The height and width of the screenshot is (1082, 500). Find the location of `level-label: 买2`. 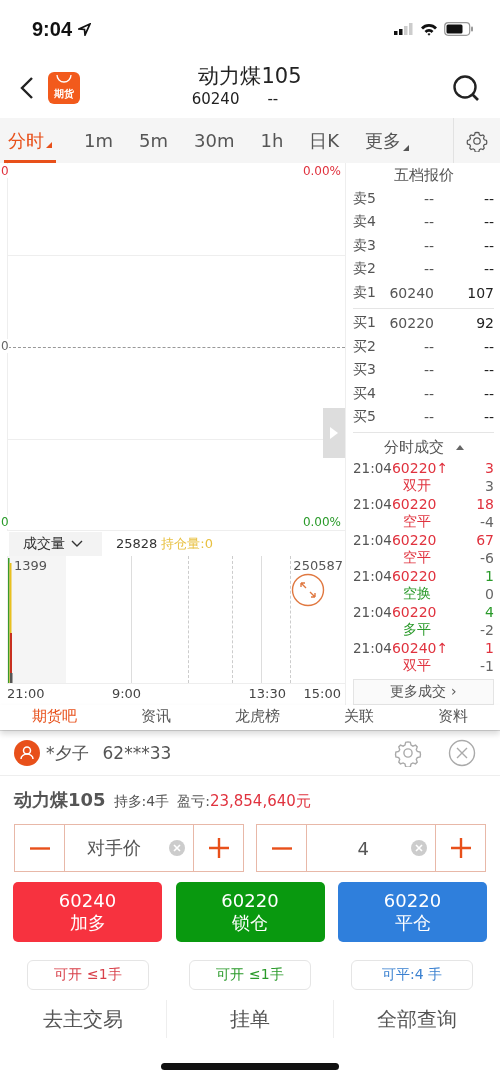

level-label: 买2 is located at coordinates (364, 346).